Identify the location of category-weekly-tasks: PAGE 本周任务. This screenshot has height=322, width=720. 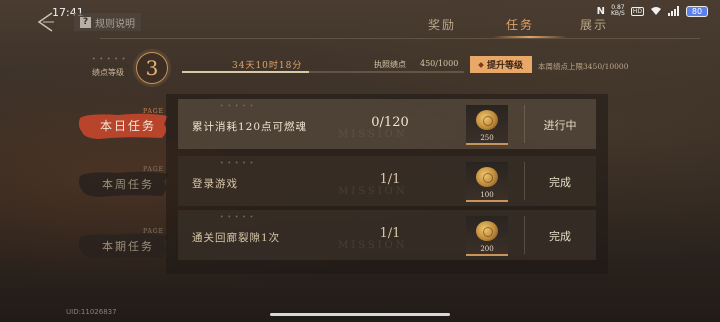
(126, 182).